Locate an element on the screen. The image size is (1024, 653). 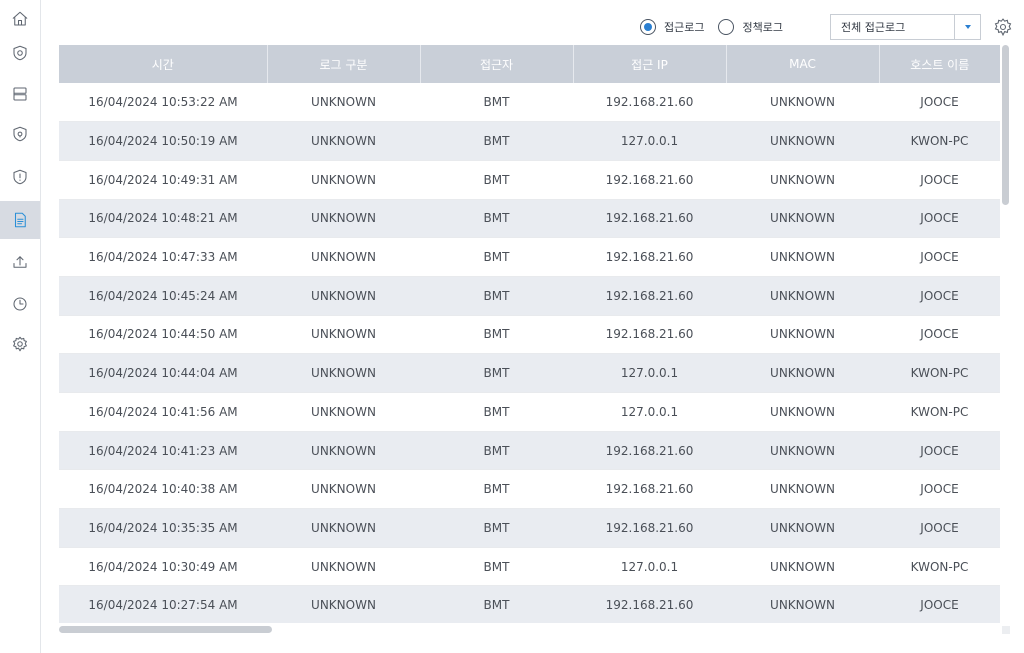
cell-time: 16/04/2024 10:50:19 AM is located at coordinates (163, 141).